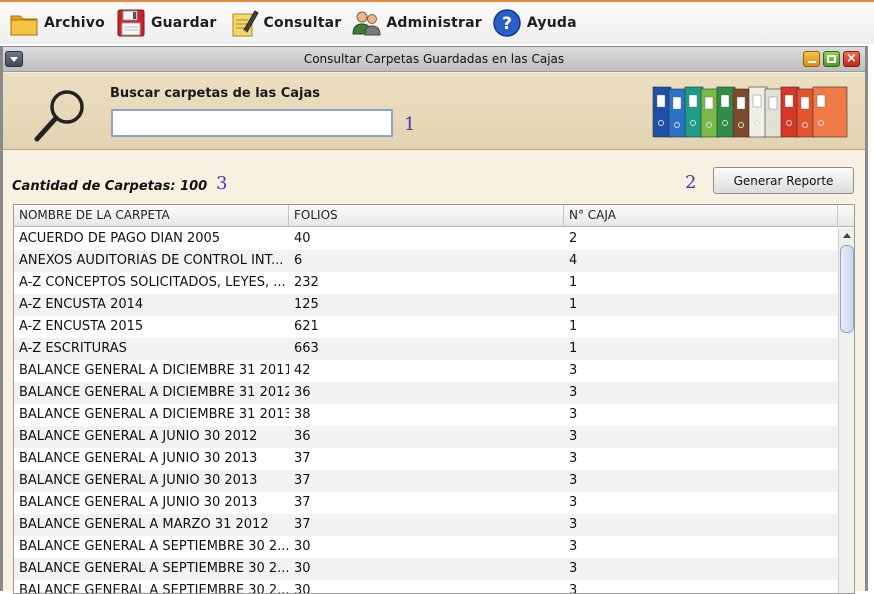  What do you see at coordinates (426, 371) in the screenshot?
I see `table-row: BALANCE GENERAL A DICIEMBRE 31 2011 42 3` at bounding box center [426, 371].